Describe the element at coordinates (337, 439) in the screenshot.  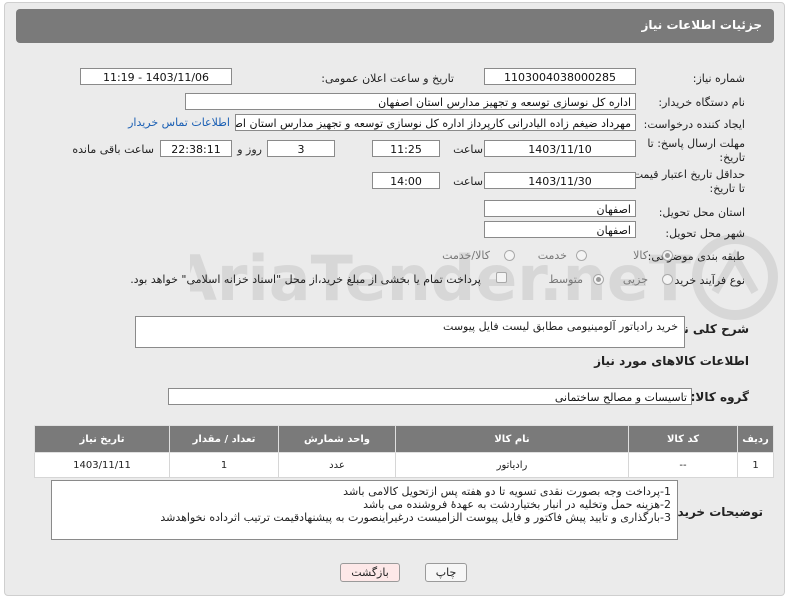
I see `col-unit: واحد شمارش` at that location.